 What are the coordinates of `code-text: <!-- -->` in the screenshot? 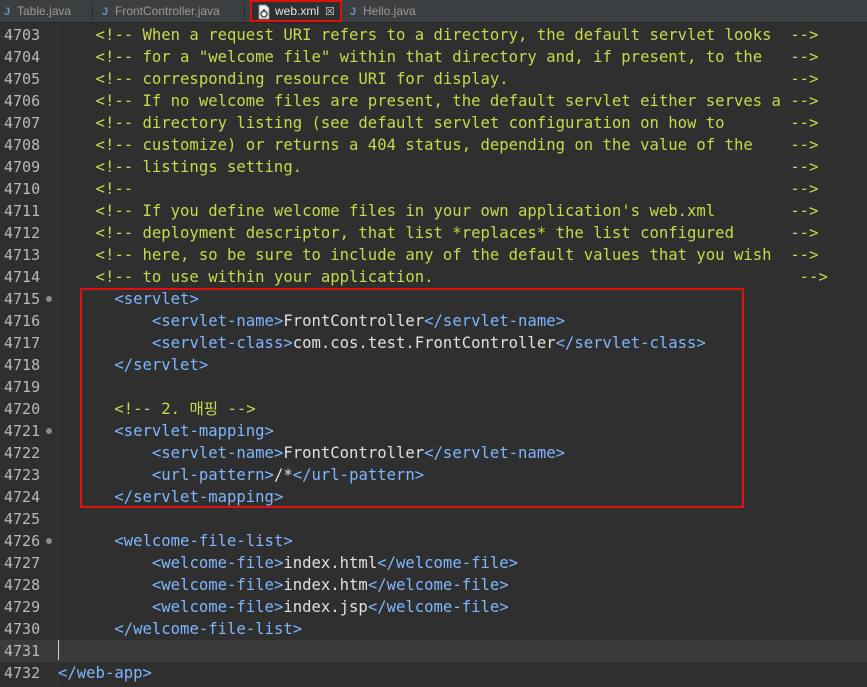 It's located at (438, 189).